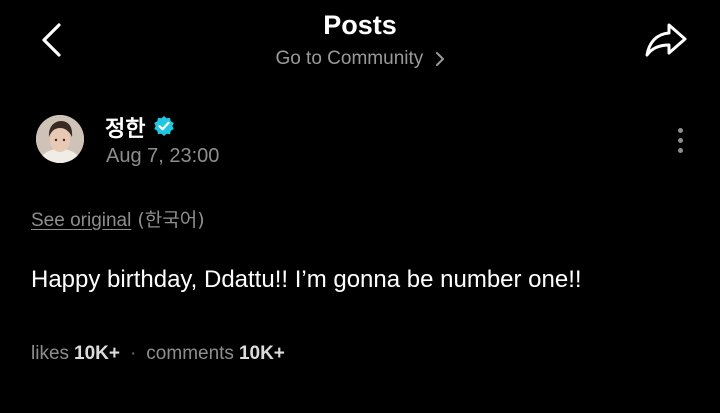 This screenshot has width=720, height=413. I want to click on likes-stat: likes 10K+, so click(75, 353).